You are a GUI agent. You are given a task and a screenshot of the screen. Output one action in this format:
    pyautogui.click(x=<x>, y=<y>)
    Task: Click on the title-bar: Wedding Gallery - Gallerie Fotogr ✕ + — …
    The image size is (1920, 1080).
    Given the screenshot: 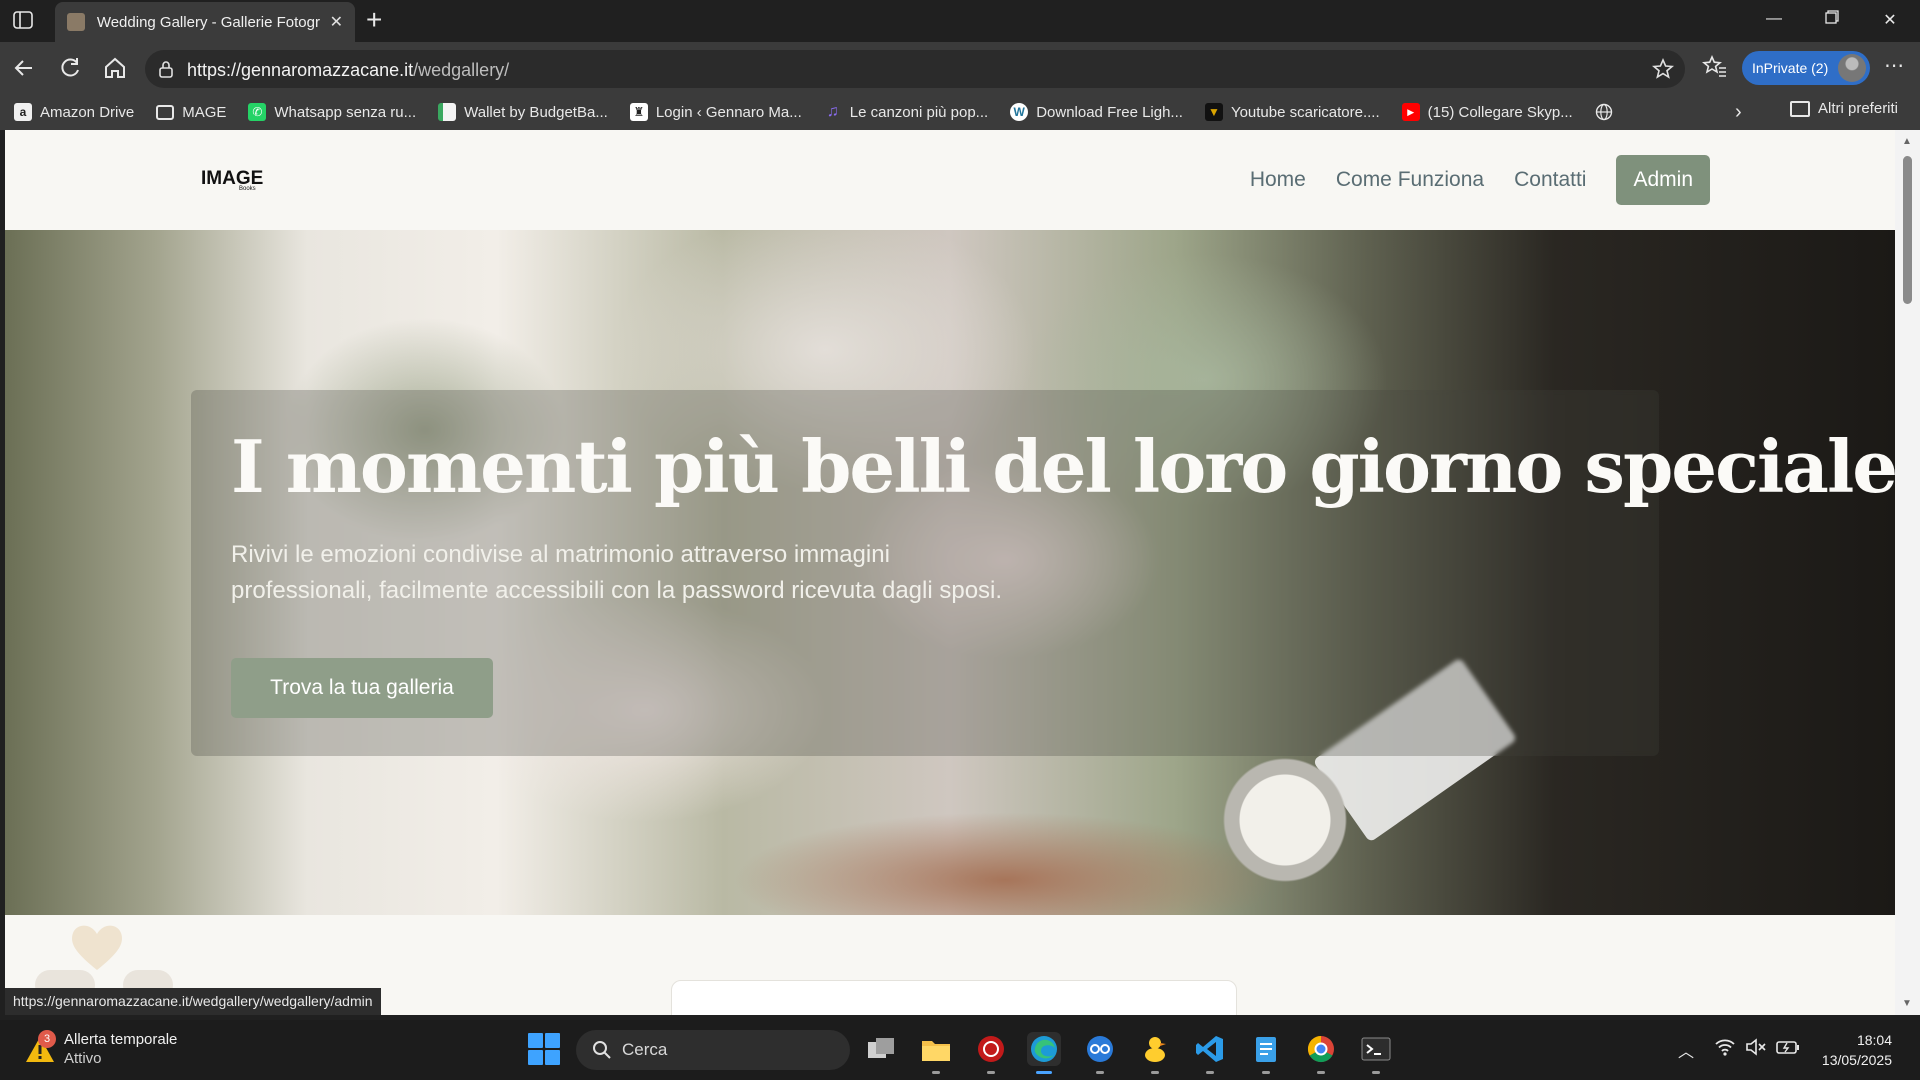 What is the action you would take?
    pyautogui.click(x=960, y=21)
    